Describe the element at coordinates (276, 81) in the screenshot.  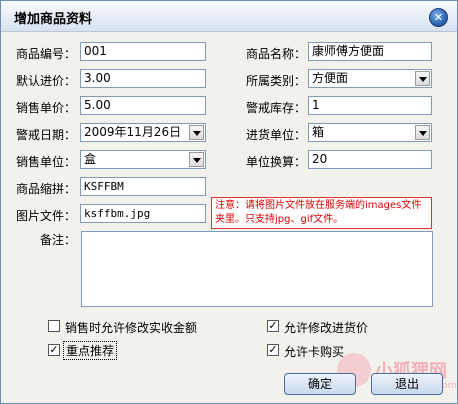
I see `category-label: 所属类别：` at that location.